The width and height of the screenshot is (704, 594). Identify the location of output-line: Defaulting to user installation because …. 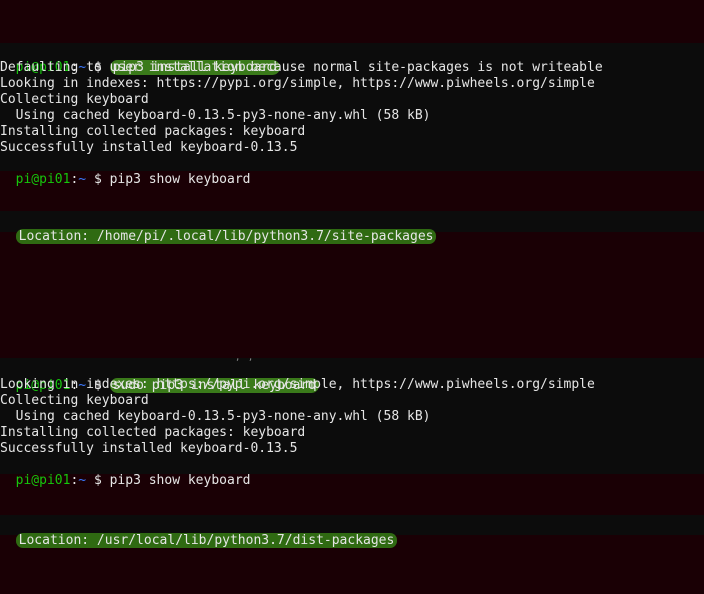
(301, 67).